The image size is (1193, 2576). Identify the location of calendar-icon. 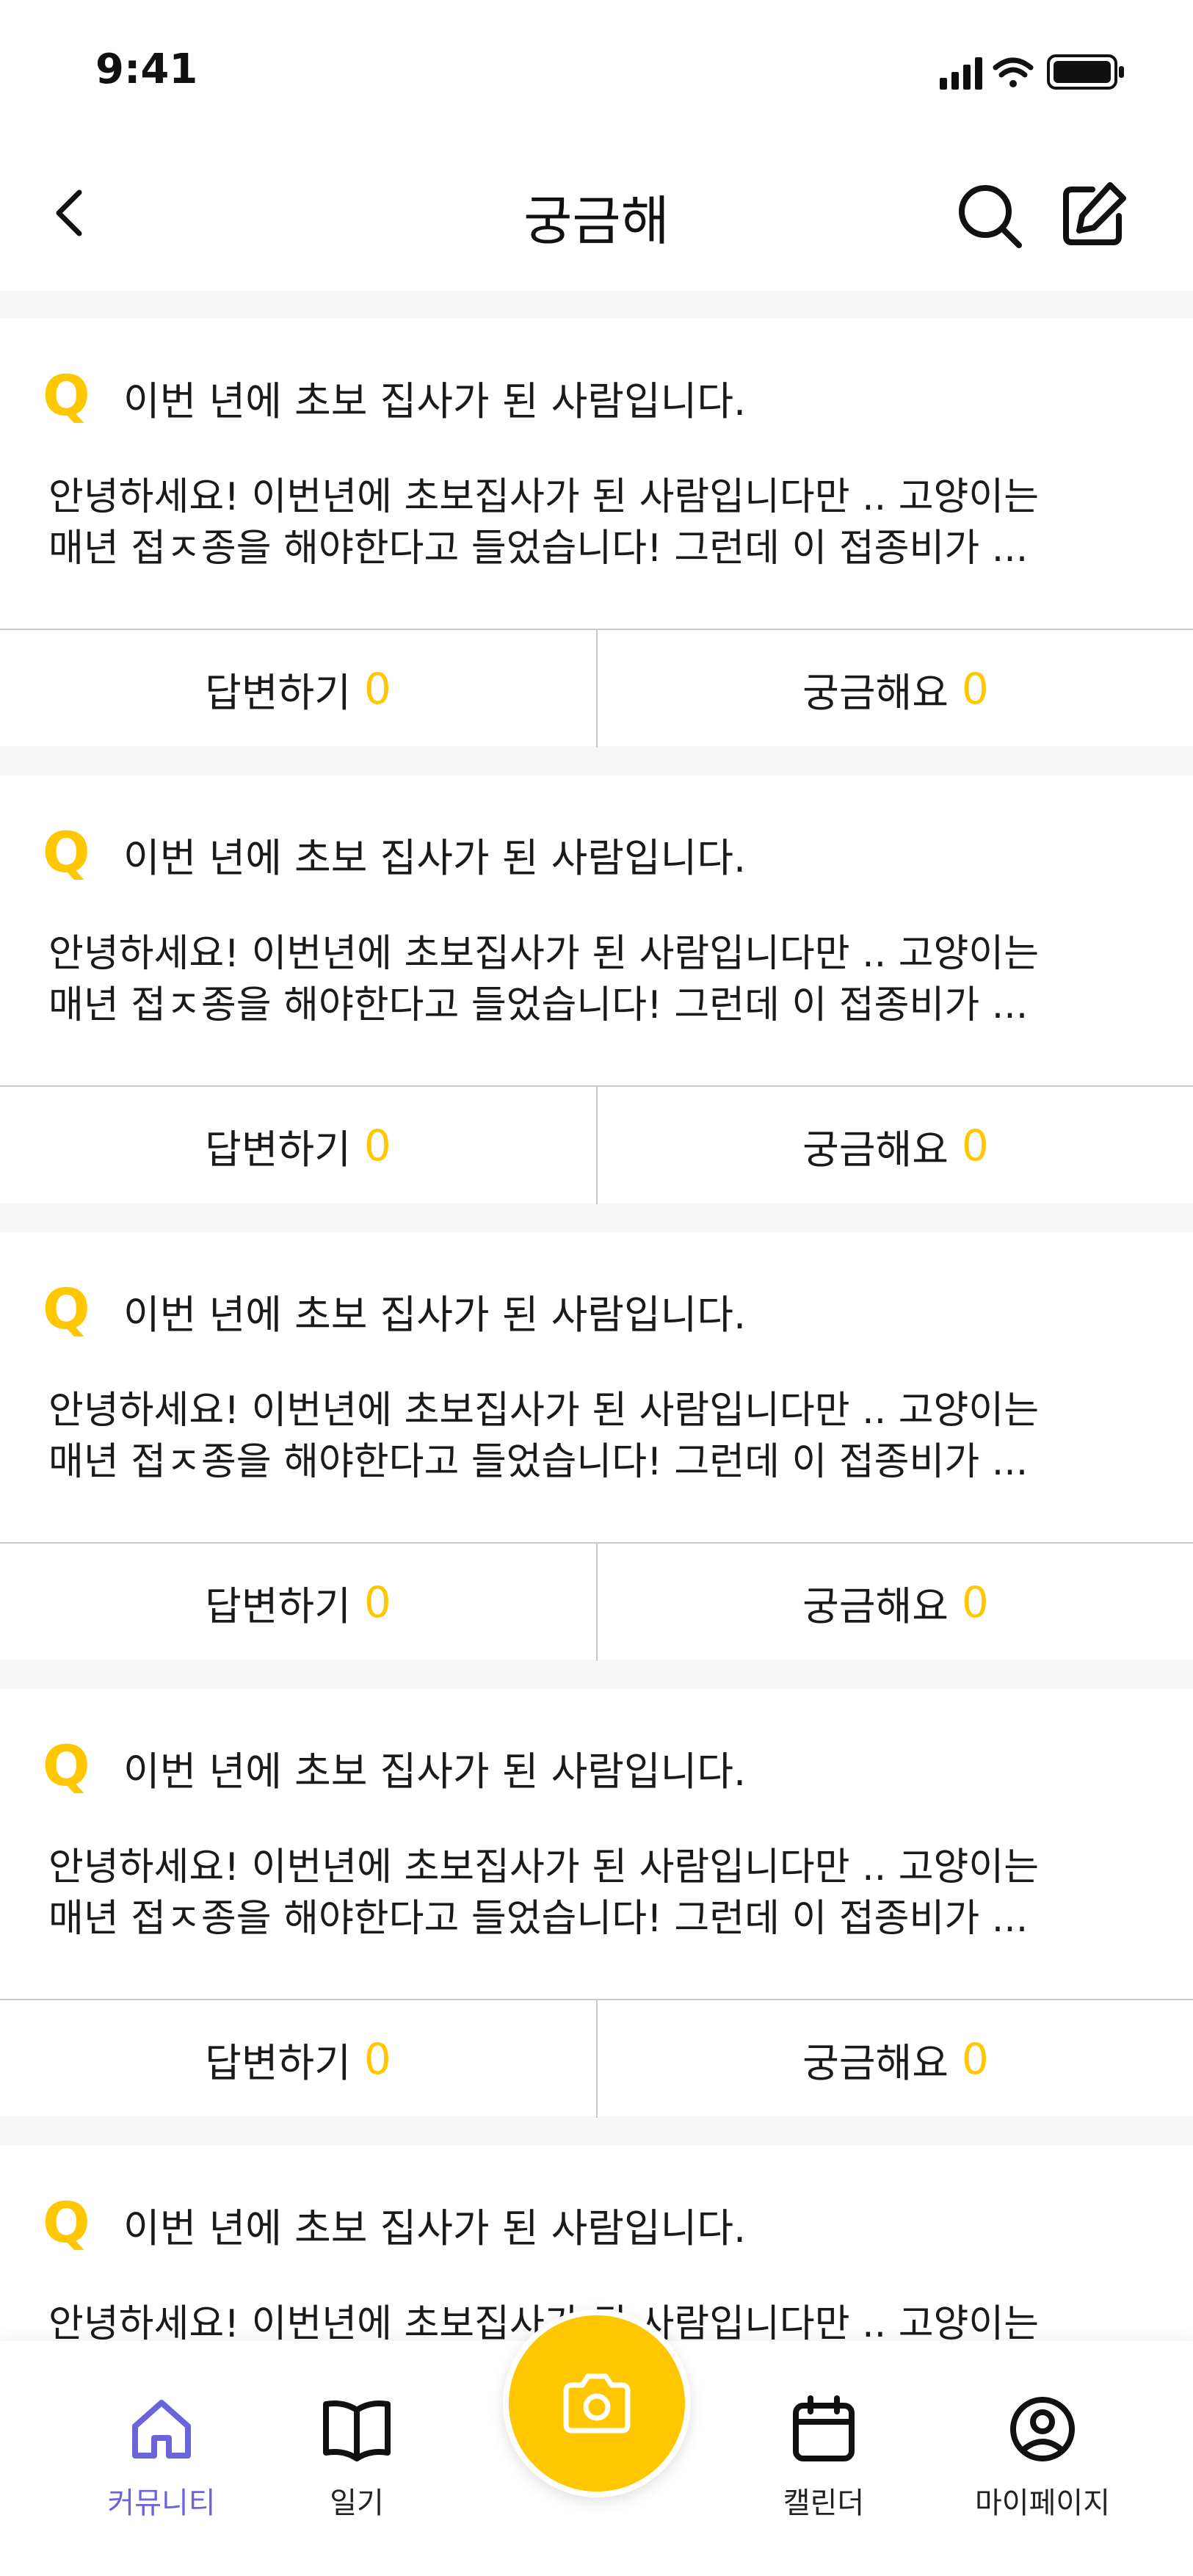
(824, 2428).